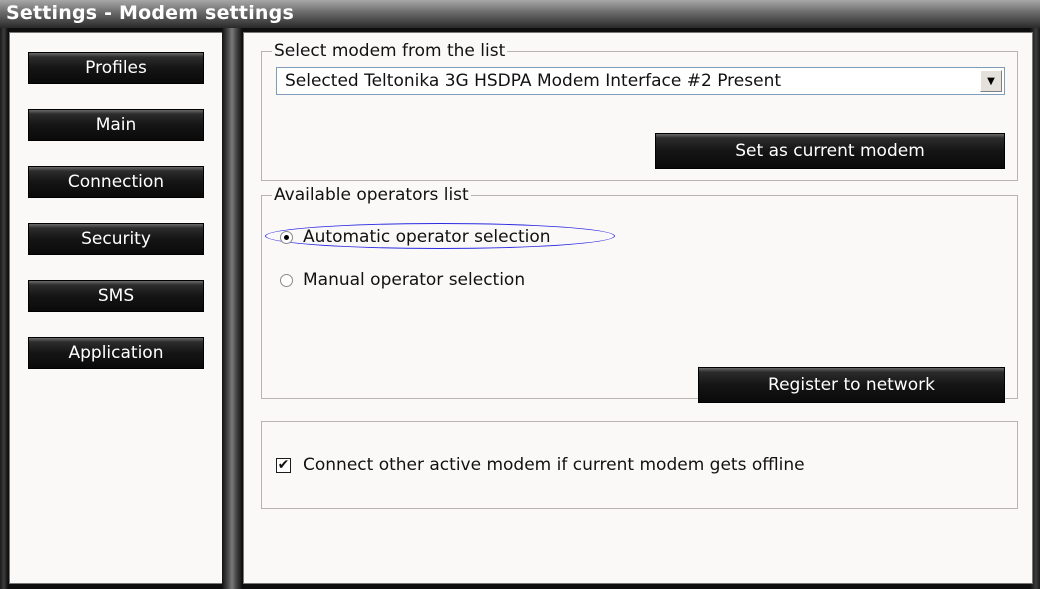 The height and width of the screenshot is (589, 1040). What do you see at coordinates (116, 296) in the screenshot?
I see `sidebar-item-sms: SMS` at bounding box center [116, 296].